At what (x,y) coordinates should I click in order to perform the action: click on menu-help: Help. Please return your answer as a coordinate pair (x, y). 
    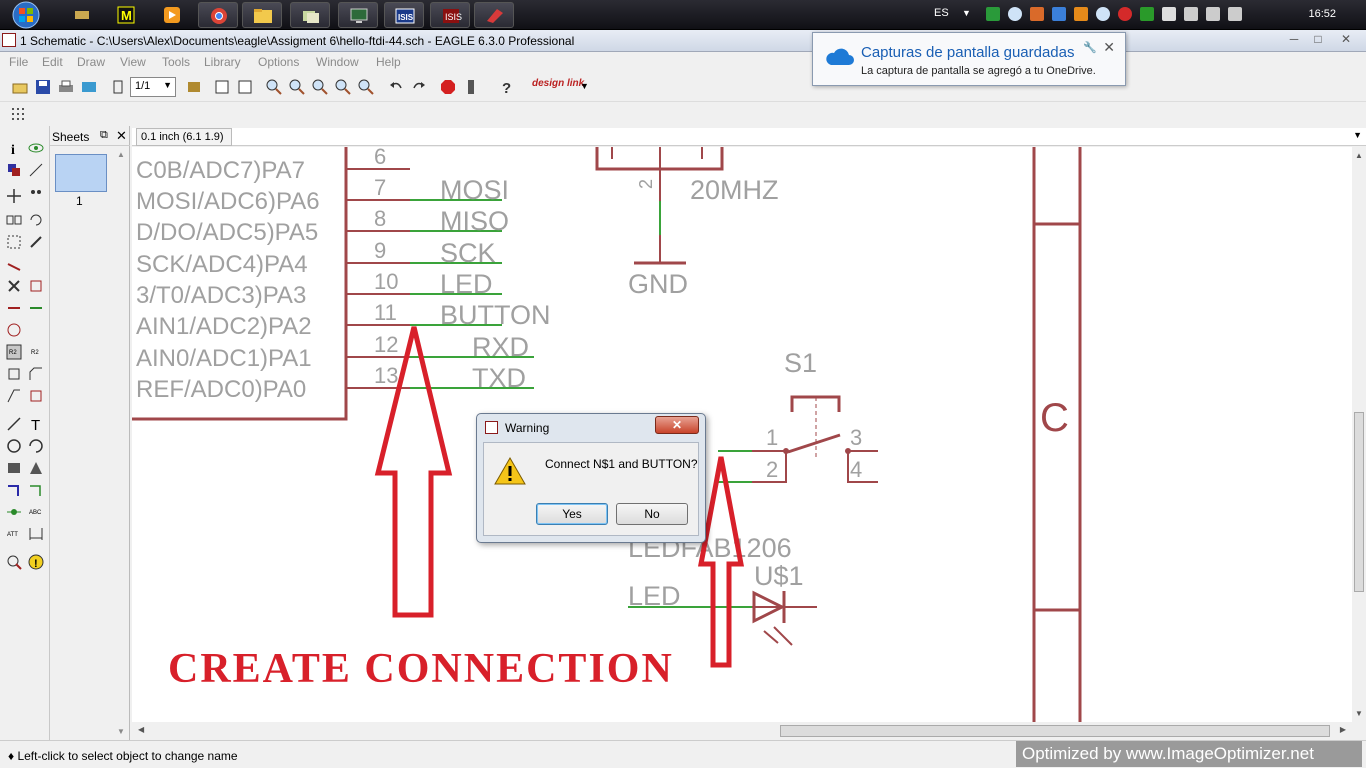
    Looking at the image, I should click on (388, 62).